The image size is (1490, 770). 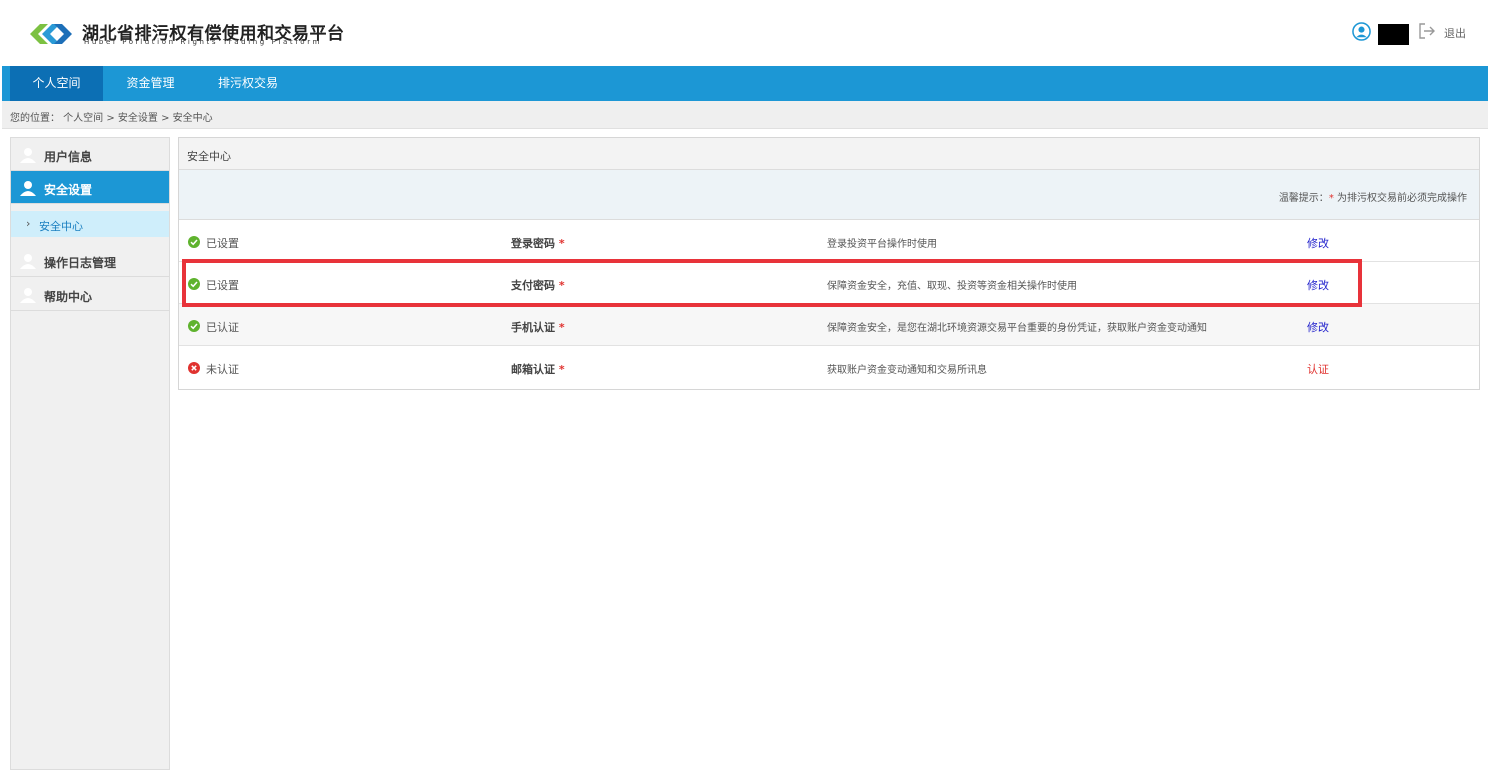 What do you see at coordinates (90, 453) in the screenshot?
I see `sidebar: 用户信息 安全设置 › 安全中心 操作日志管理 帮助中心` at bounding box center [90, 453].